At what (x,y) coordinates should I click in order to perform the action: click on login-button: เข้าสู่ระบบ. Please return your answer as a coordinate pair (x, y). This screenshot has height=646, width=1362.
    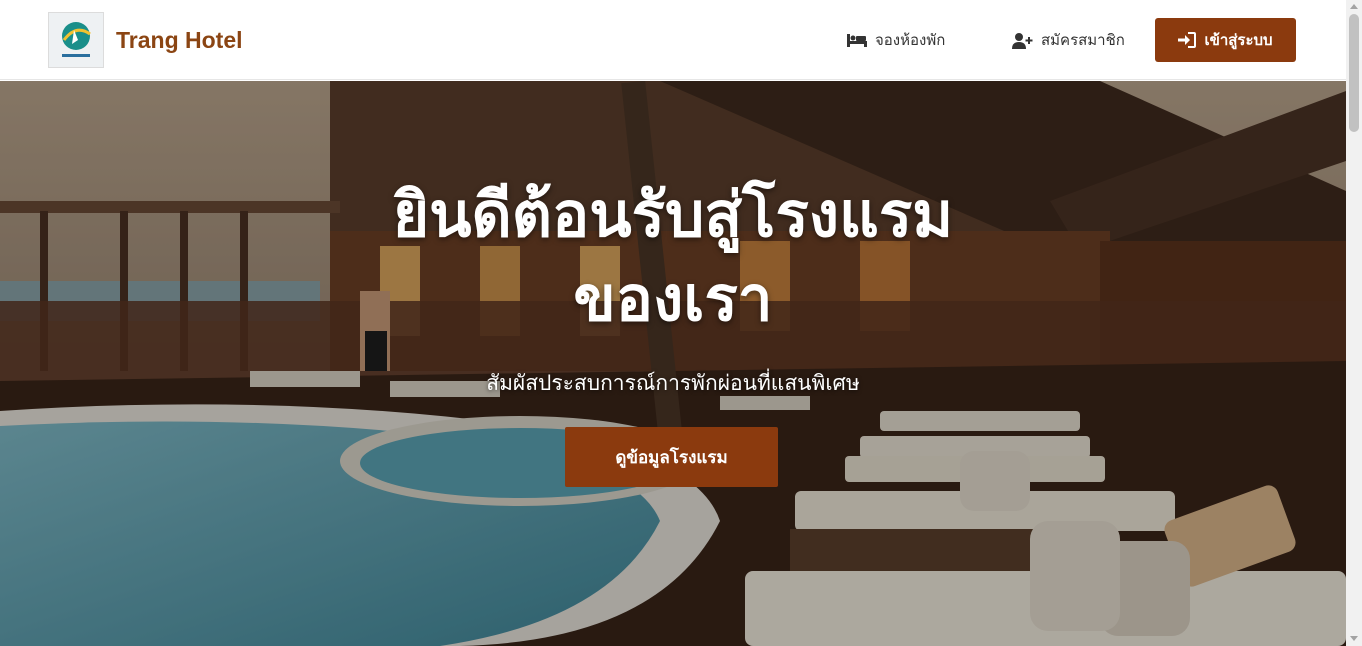
    Looking at the image, I should click on (1225, 40).